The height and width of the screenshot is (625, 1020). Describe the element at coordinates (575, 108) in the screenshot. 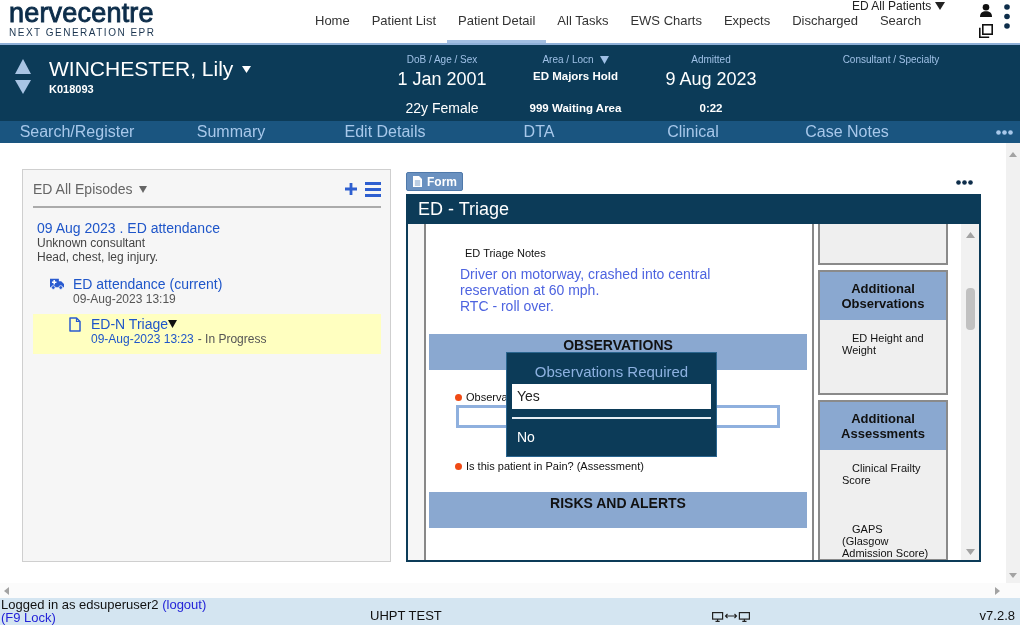

I see `field-value: 999 Waiting Area` at that location.